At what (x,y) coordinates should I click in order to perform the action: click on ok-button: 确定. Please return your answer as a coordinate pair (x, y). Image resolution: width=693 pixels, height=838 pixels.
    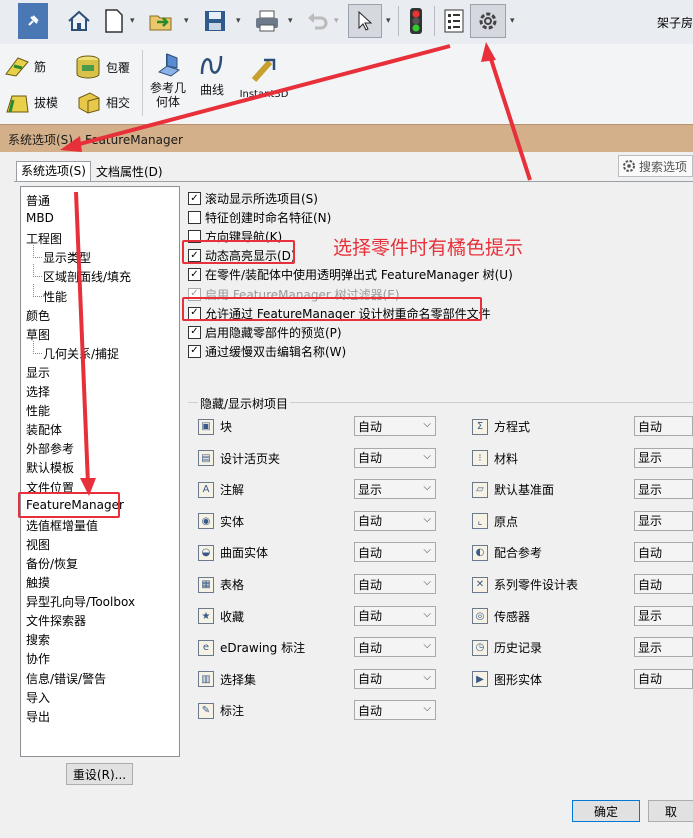
    Looking at the image, I should click on (606, 811).